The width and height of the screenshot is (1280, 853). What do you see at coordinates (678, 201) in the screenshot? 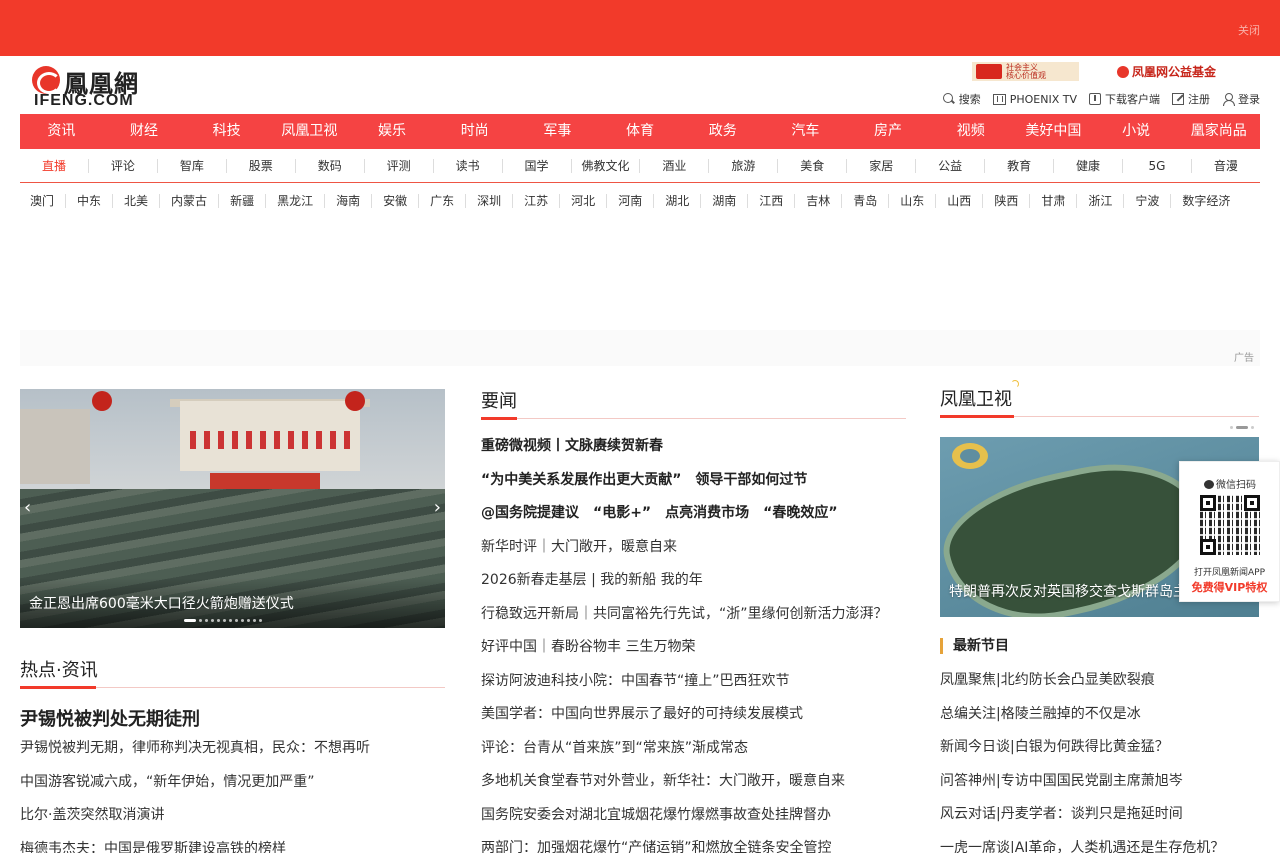
I see `region-nav-item: 湖北` at bounding box center [678, 201].